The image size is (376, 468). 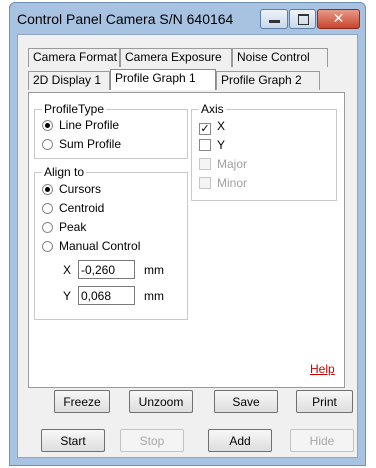 I want to click on radio-line-profile: Line Profile, so click(x=80, y=125).